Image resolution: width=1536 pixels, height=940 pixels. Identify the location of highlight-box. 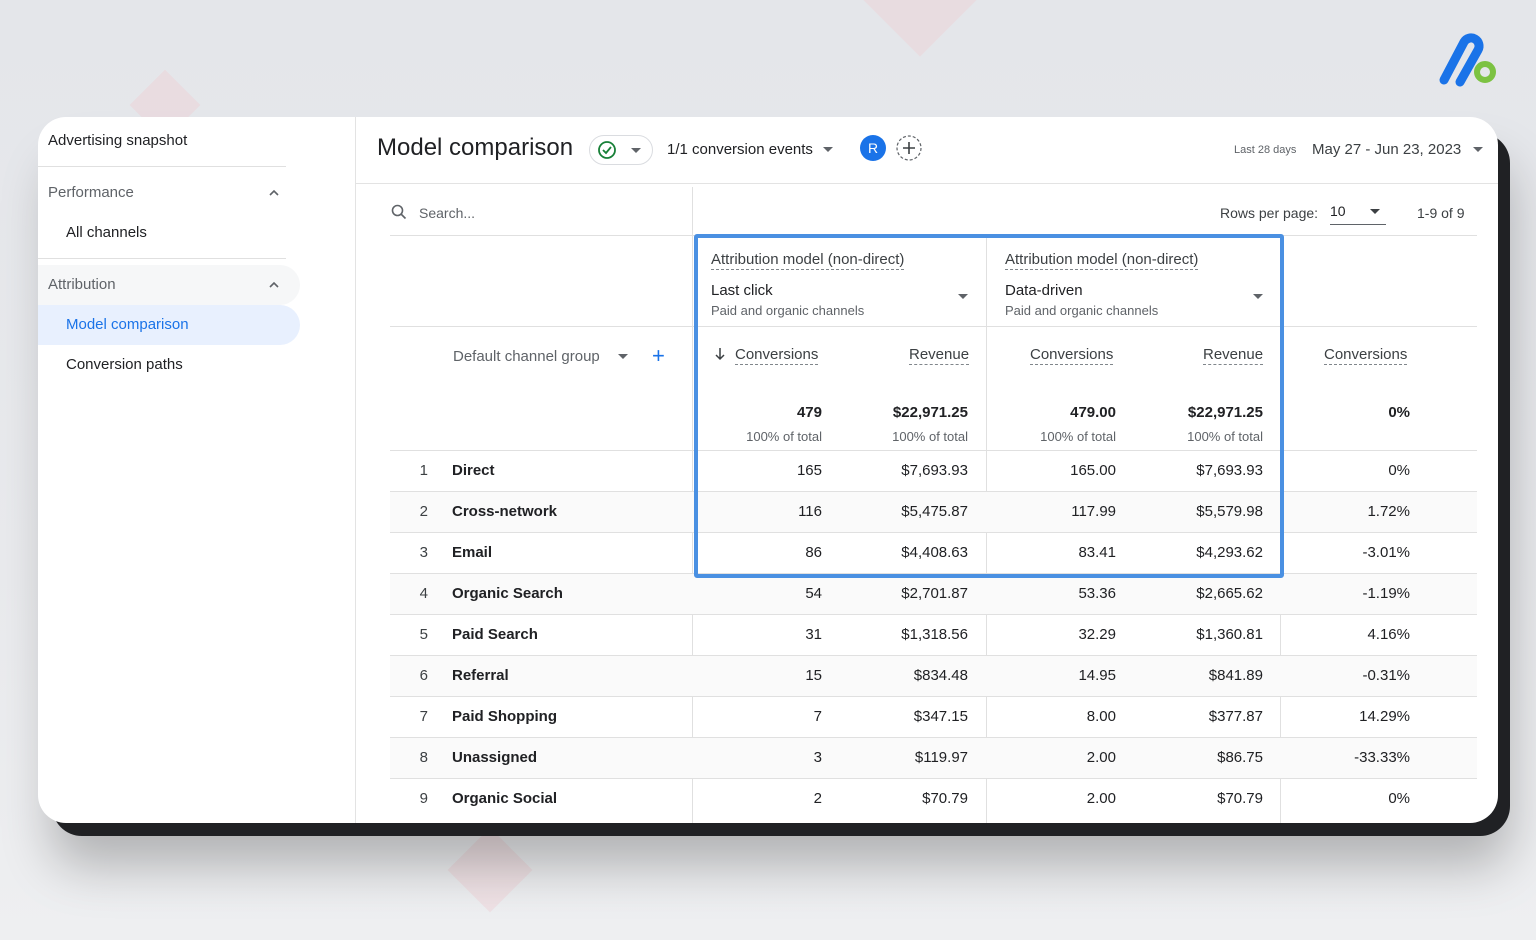
(989, 406).